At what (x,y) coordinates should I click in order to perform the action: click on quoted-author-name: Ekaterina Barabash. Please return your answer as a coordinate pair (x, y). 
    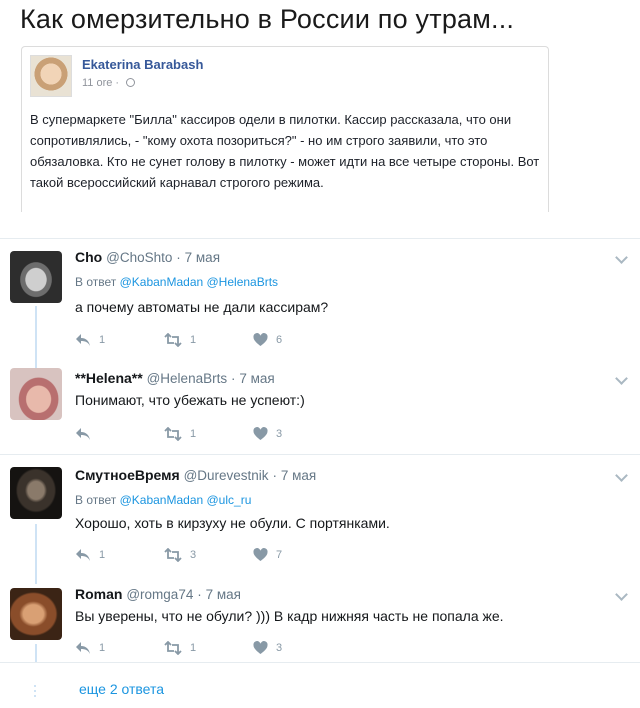
    Looking at the image, I should click on (142, 64).